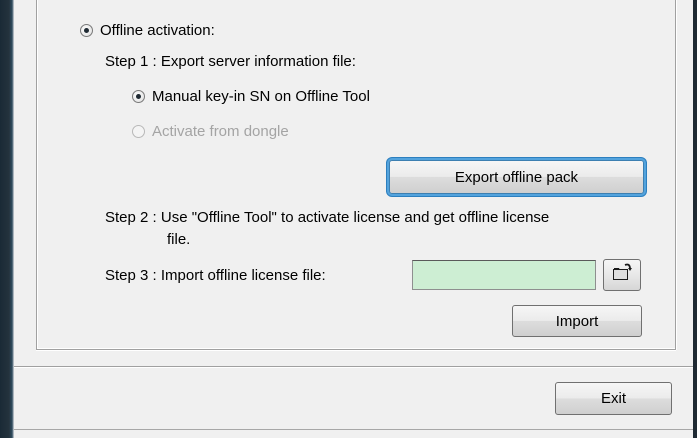 The image size is (697, 438). Describe the element at coordinates (86, 30) in the screenshot. I see `offline-activation-radio` at that location.